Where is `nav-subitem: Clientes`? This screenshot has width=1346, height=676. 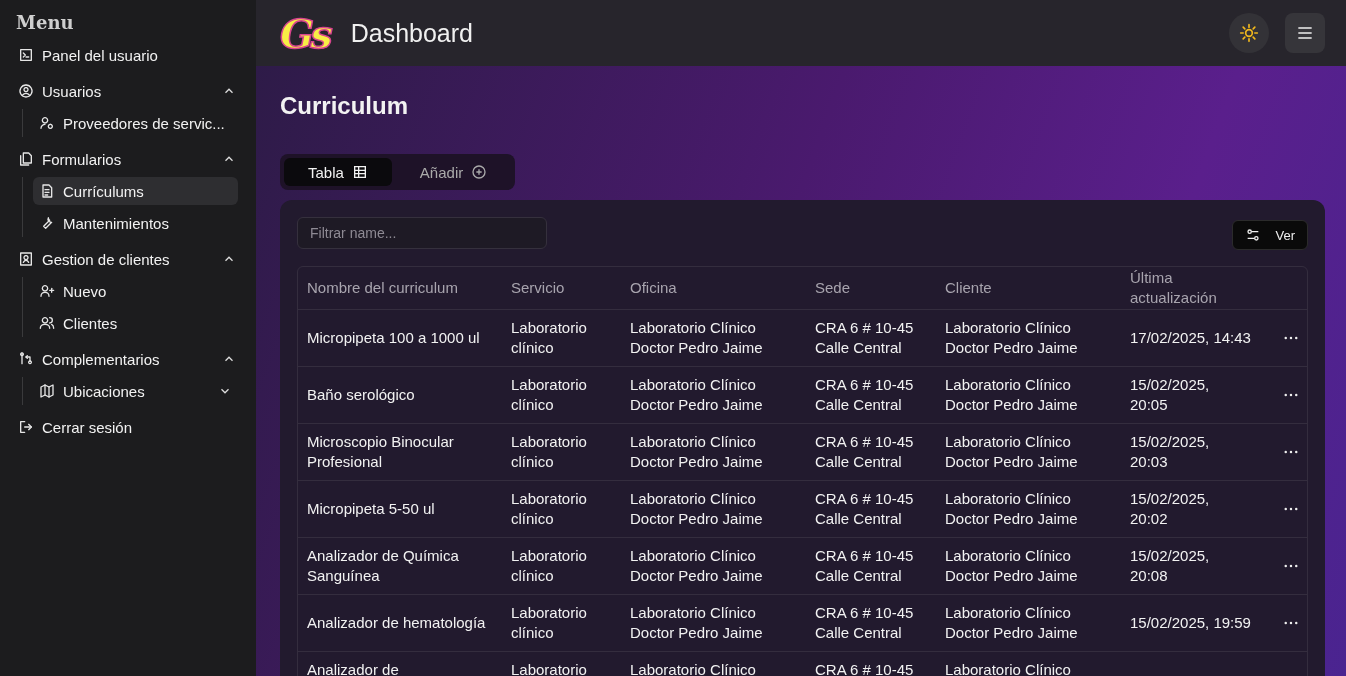 nav-subitem: Clientes is located at coordinates (135, 323).